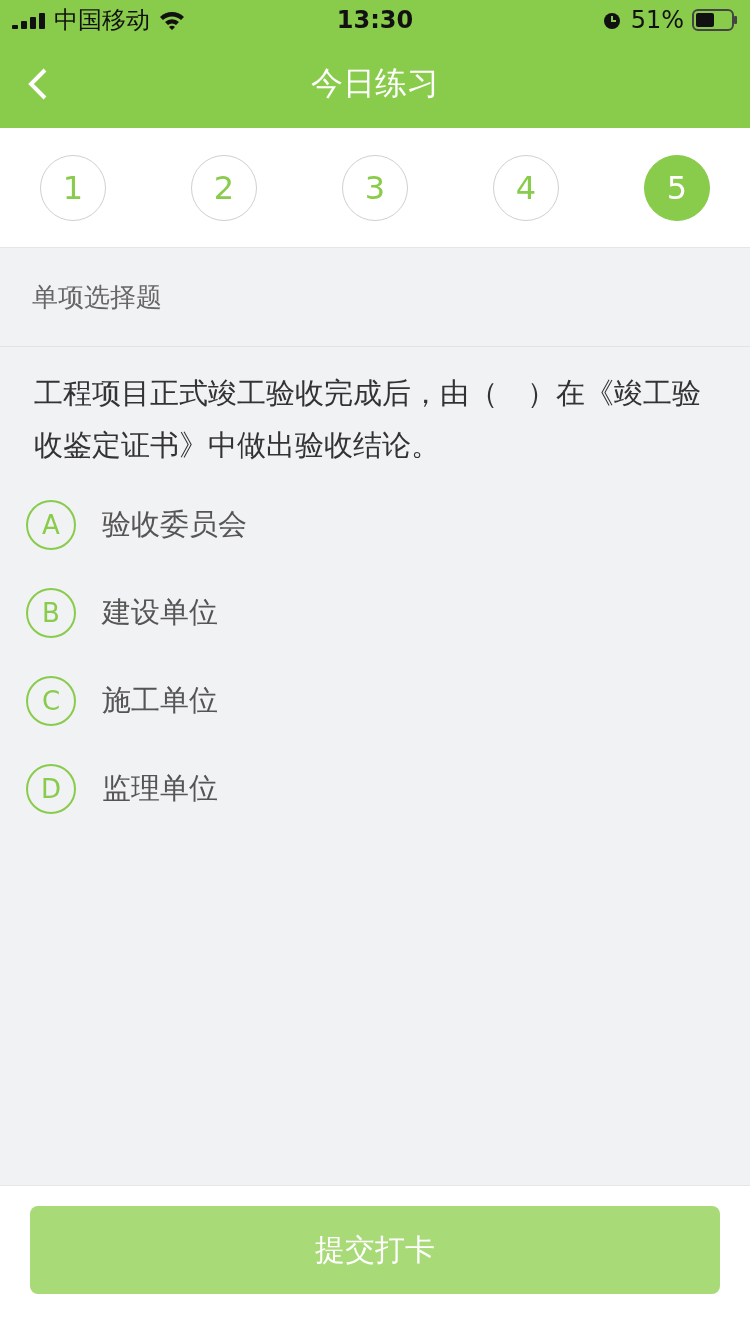 This screenshot has height=1334, width=750. I want to click on section-title: 单项选择题, so click(97, 297).